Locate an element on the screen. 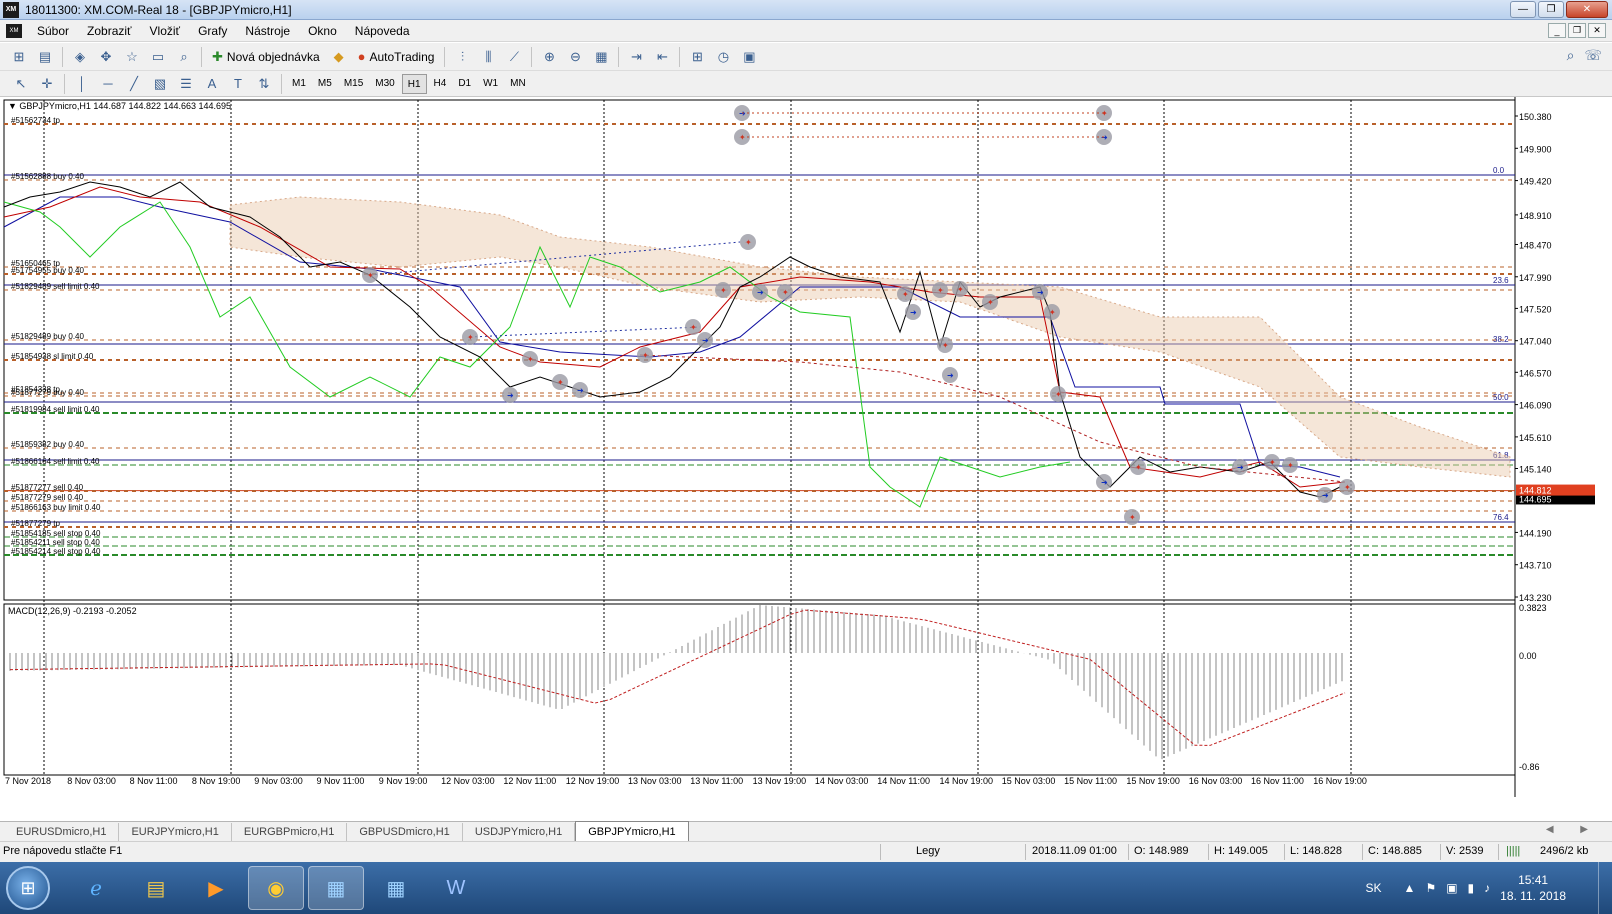 The height and width of the screenshot is (914, 1612). language-indicator: SK is located at coordinates (1374, 888).